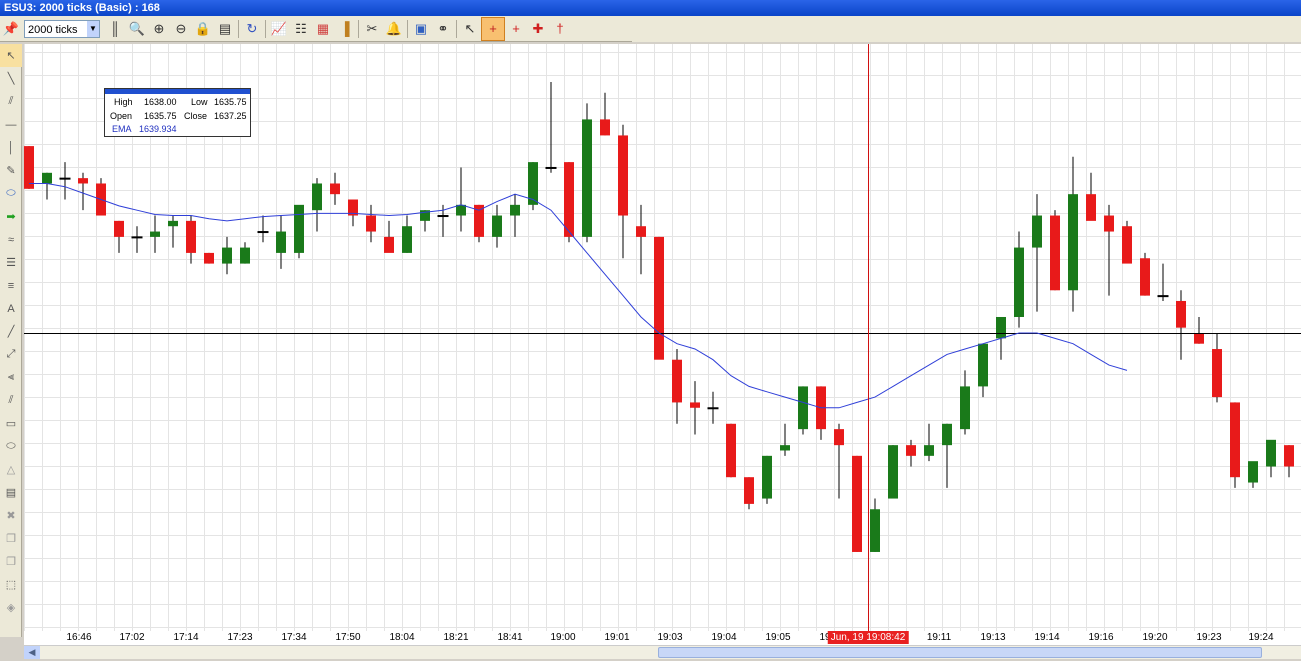 This screenshot has width=1301, height=661. I want to click on delete-icon: ✖, so click(11, 515).